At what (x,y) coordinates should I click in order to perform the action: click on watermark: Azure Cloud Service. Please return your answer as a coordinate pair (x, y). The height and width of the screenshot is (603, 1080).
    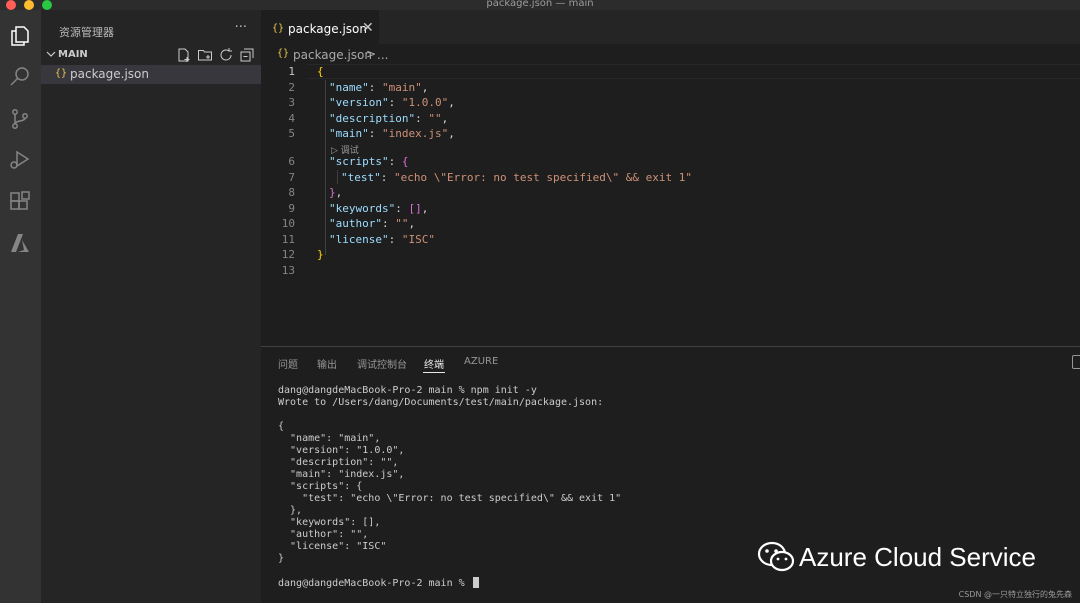
    Looking at the image, I should click on (896, 557).